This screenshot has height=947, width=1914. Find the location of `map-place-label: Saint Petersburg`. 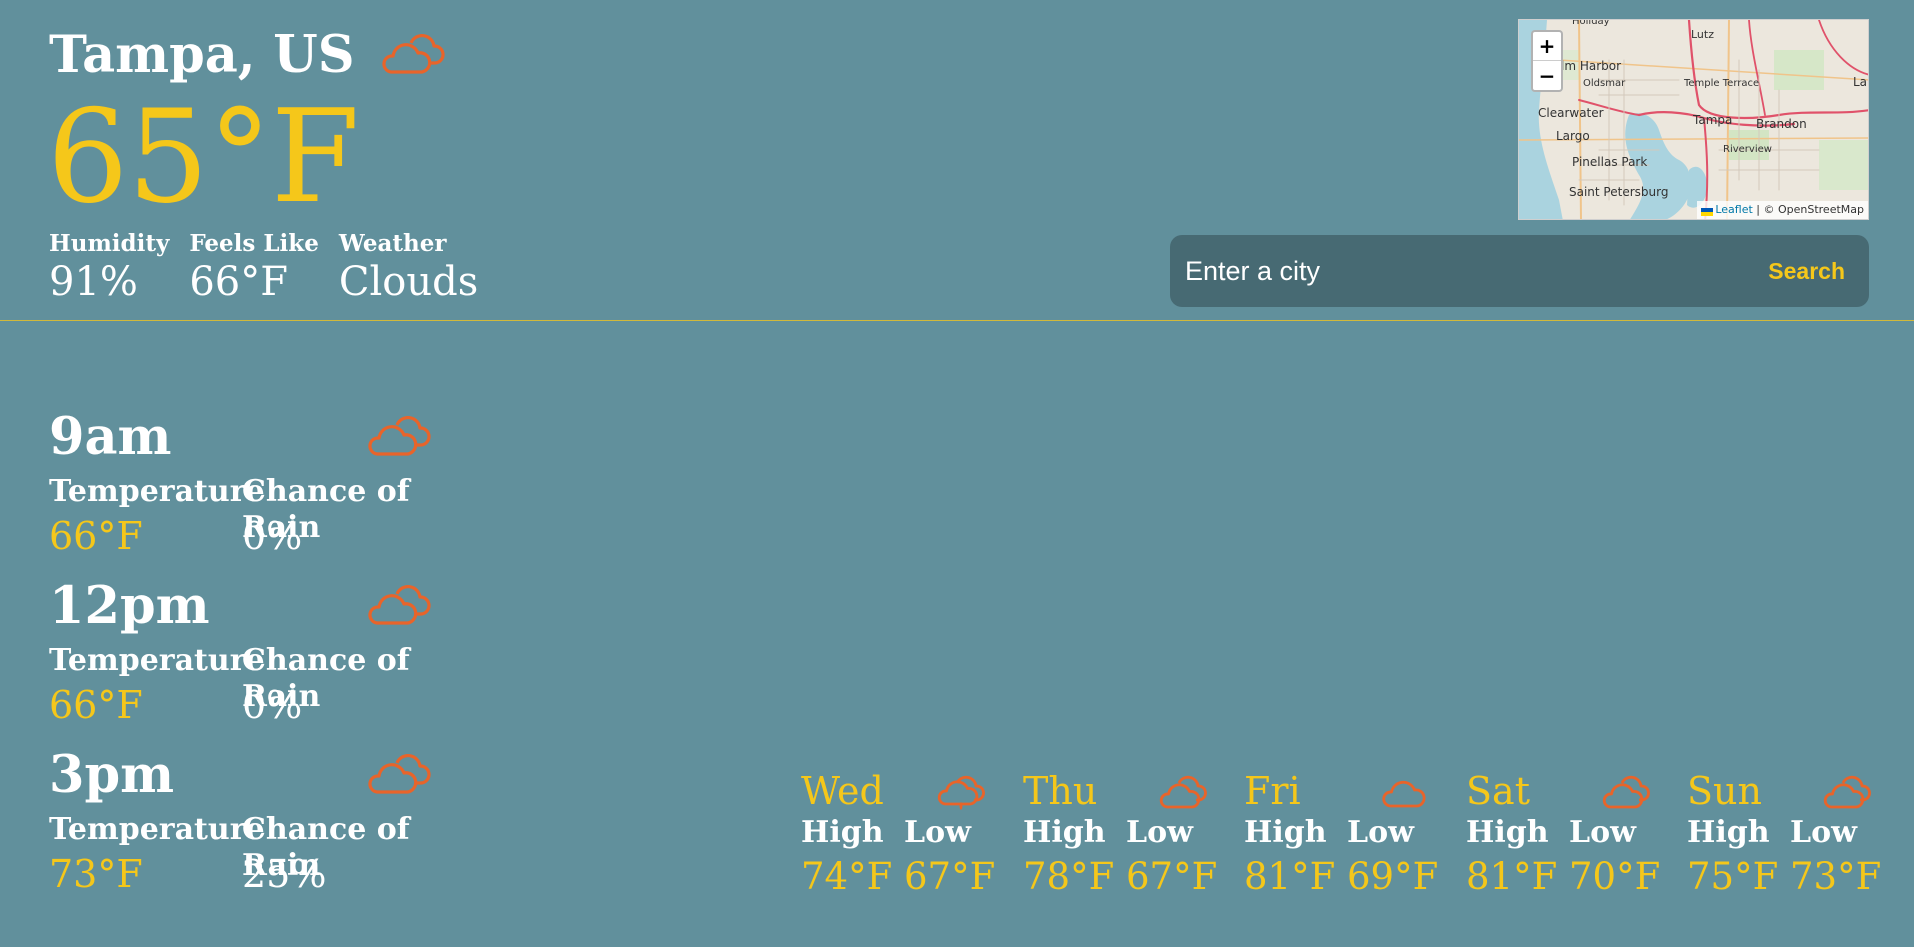

map-place-label: Saint Petersburg is located at coordinates (1619, 192).